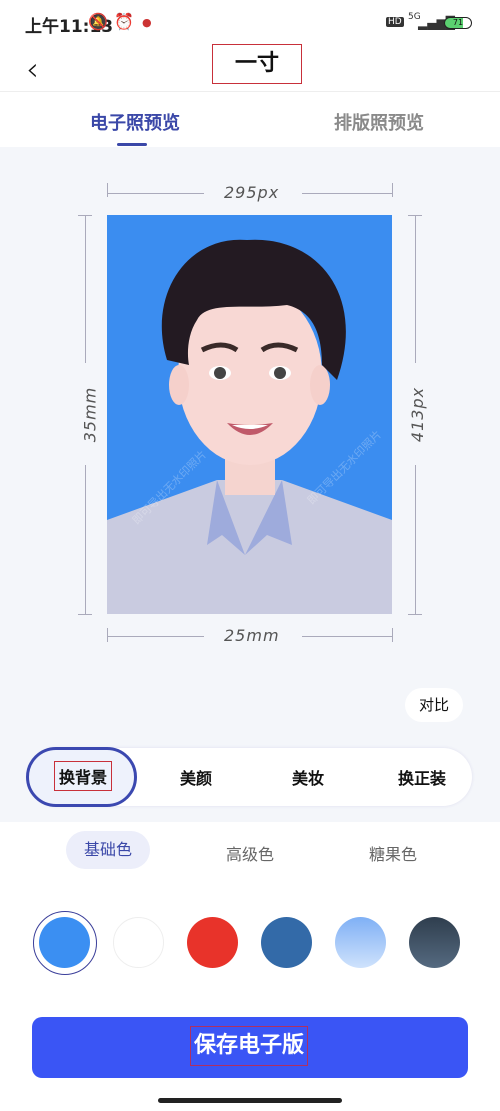 This screenshot has width=500, height=1111. What do you see at coordinates (434, 942) in the screenshot?
I see `swatch-dark-slate-gradient` at bounding box center [434, 942].